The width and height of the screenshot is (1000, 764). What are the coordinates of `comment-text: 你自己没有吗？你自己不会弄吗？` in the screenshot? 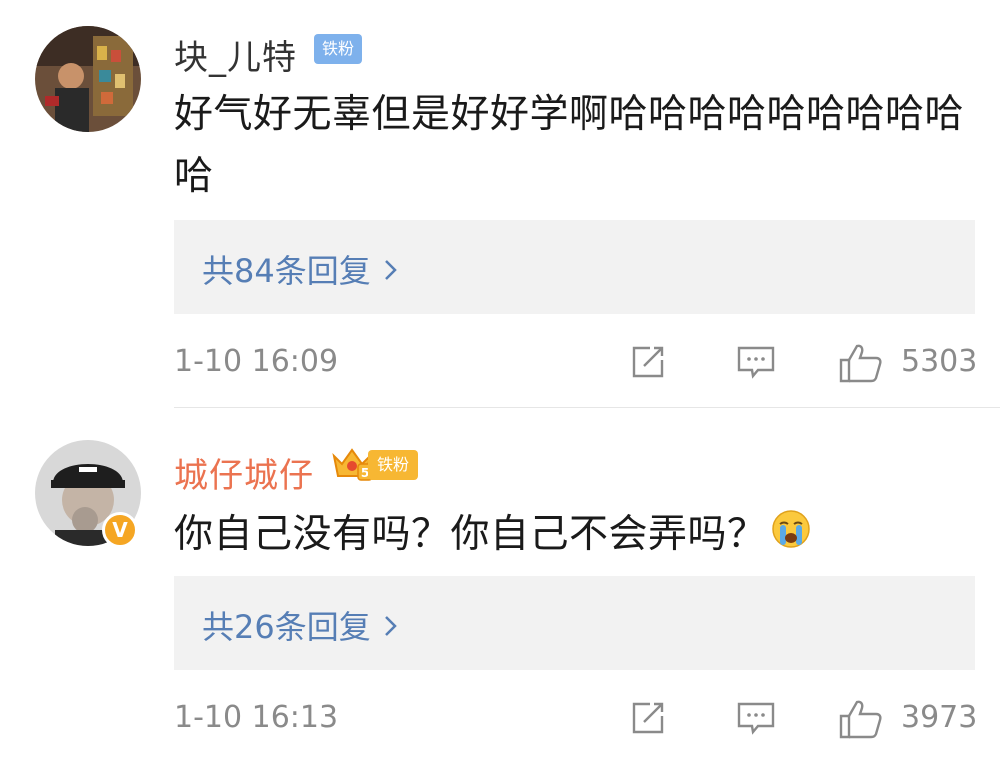 It's located at (574, 536).